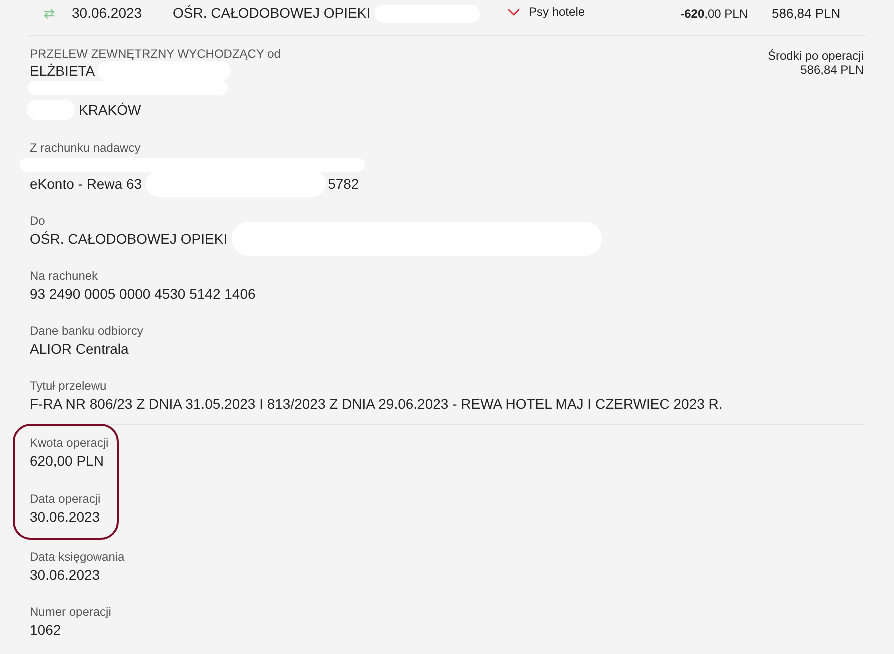 This screenshot has width=894, height=654. What do you see at coordinates (832, 70) in the screenshot?
I see `balance-after-value: 586,84 PLN` at bounding box center [832, 70].